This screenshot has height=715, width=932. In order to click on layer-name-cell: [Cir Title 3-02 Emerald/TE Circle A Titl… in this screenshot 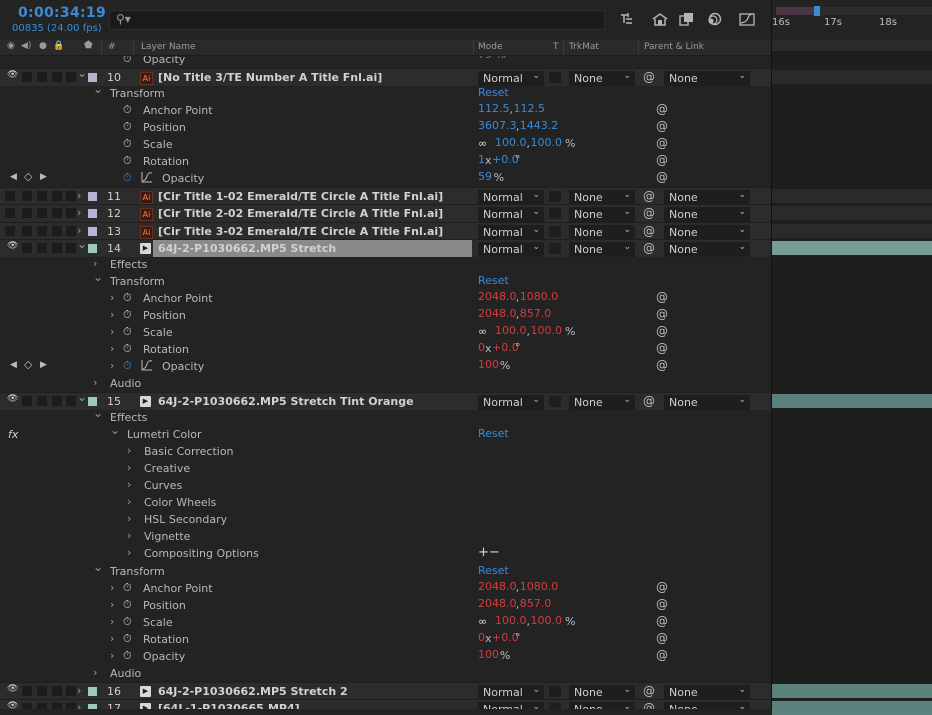, I will do `click(312, 231)`.